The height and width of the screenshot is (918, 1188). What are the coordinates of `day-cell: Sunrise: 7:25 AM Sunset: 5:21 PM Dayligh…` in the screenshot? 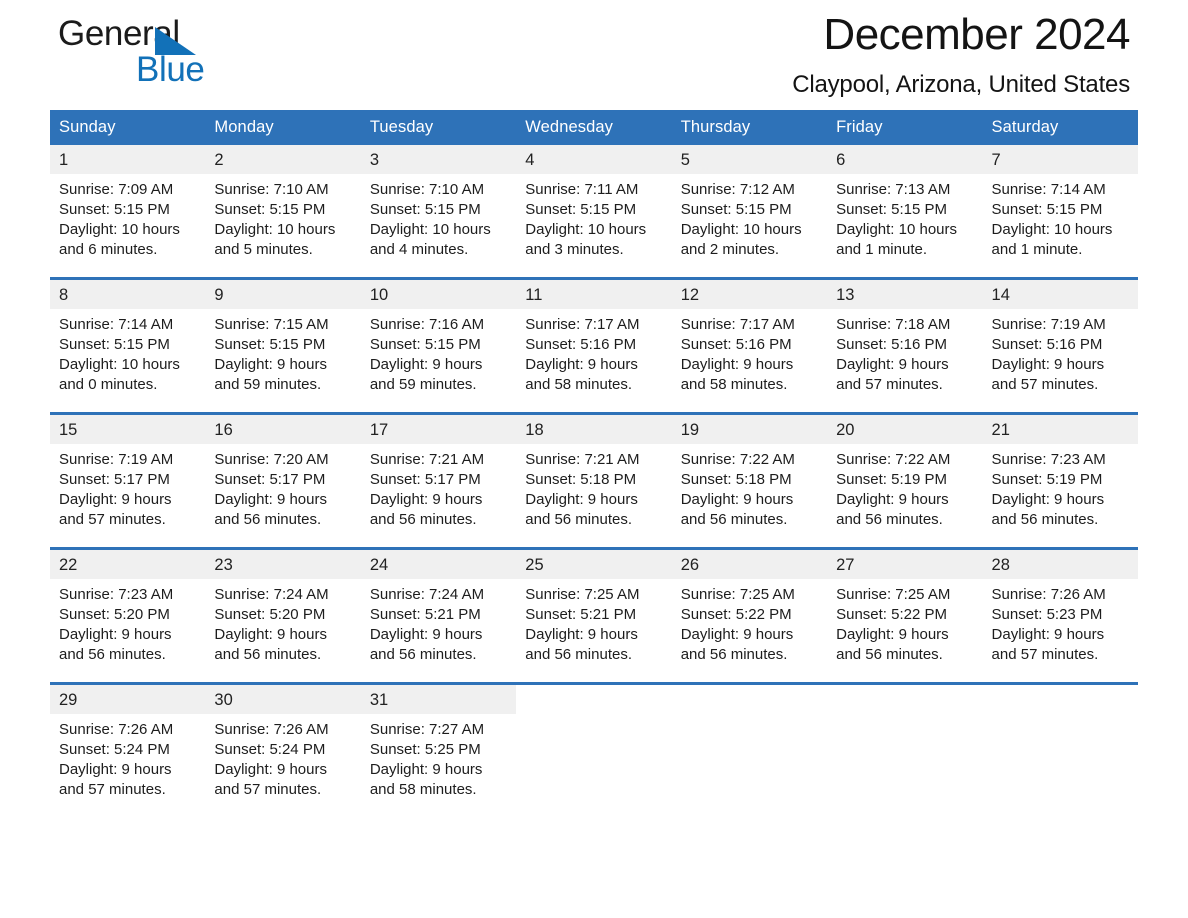 It's located at (594, 631).